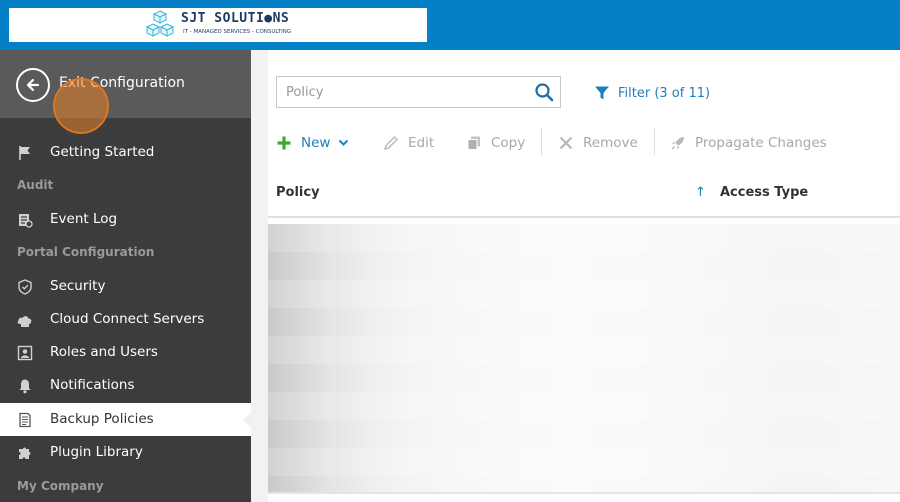 Image resolution: width=900 pixels, height=502 pixels. I want to click on column-header-policy: Policy, so click(298, 192).